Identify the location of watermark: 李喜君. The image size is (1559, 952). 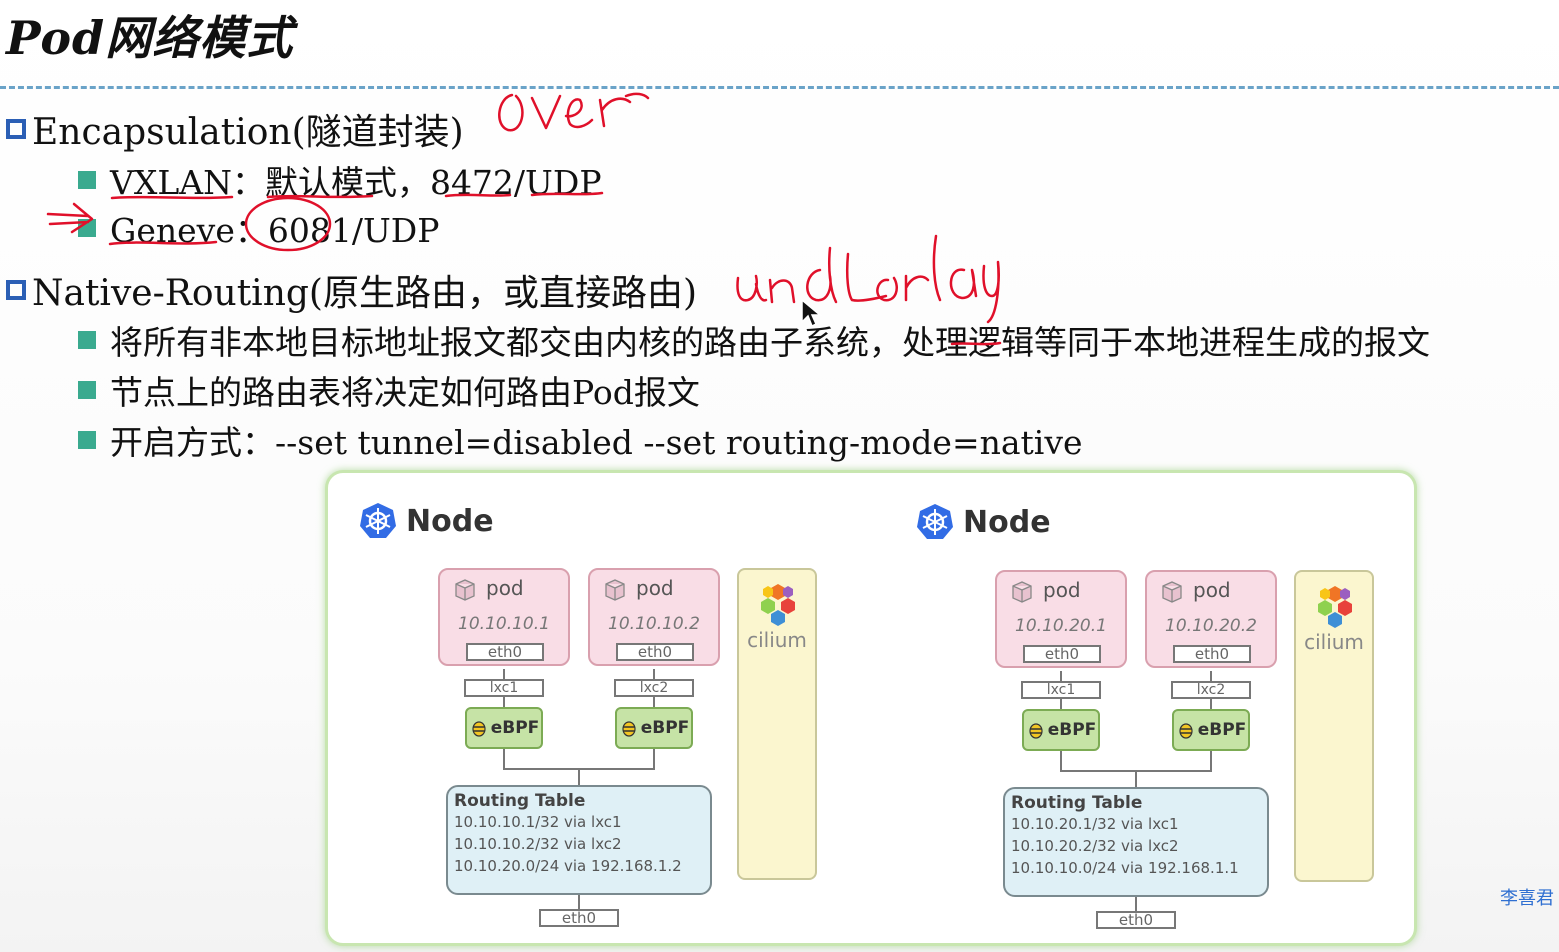
(1527, 898).